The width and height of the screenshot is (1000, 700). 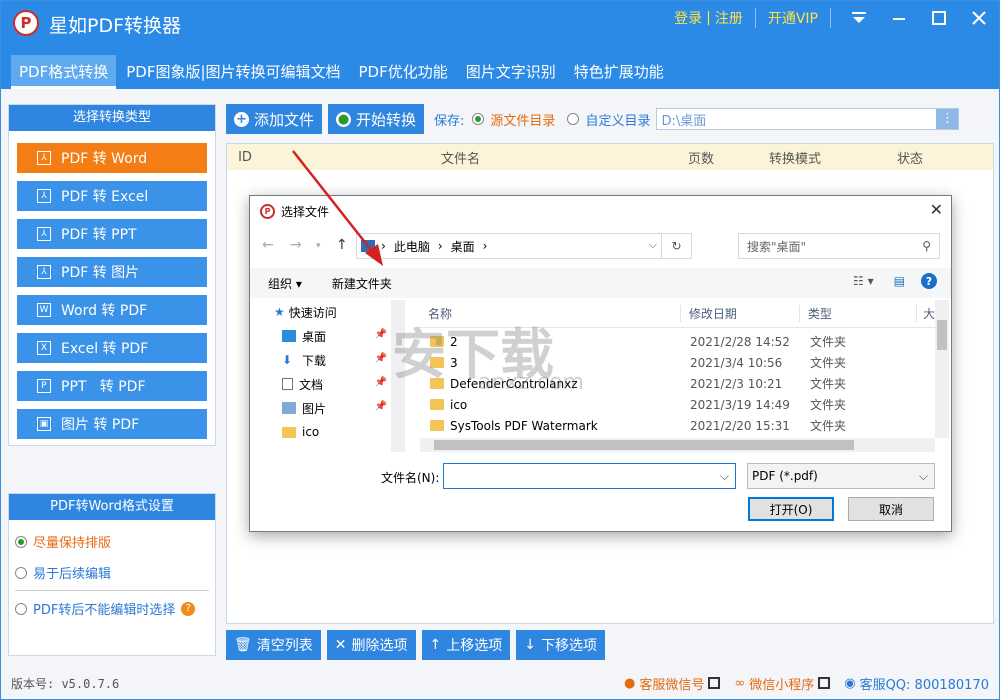 What do you see at coordinates (328, 384) in the screenshot?
I see `nav-documents: 文档 📌` at bounding box center [328, 384].